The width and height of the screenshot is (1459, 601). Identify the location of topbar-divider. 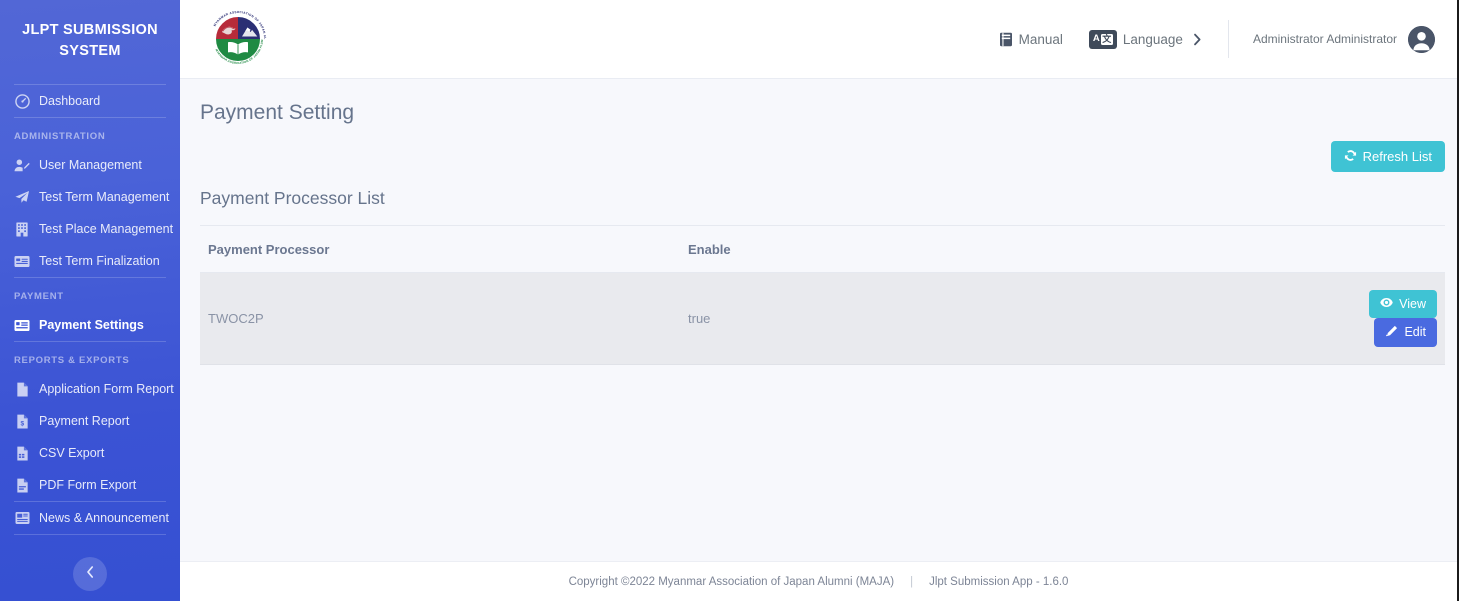
(1228, 39).